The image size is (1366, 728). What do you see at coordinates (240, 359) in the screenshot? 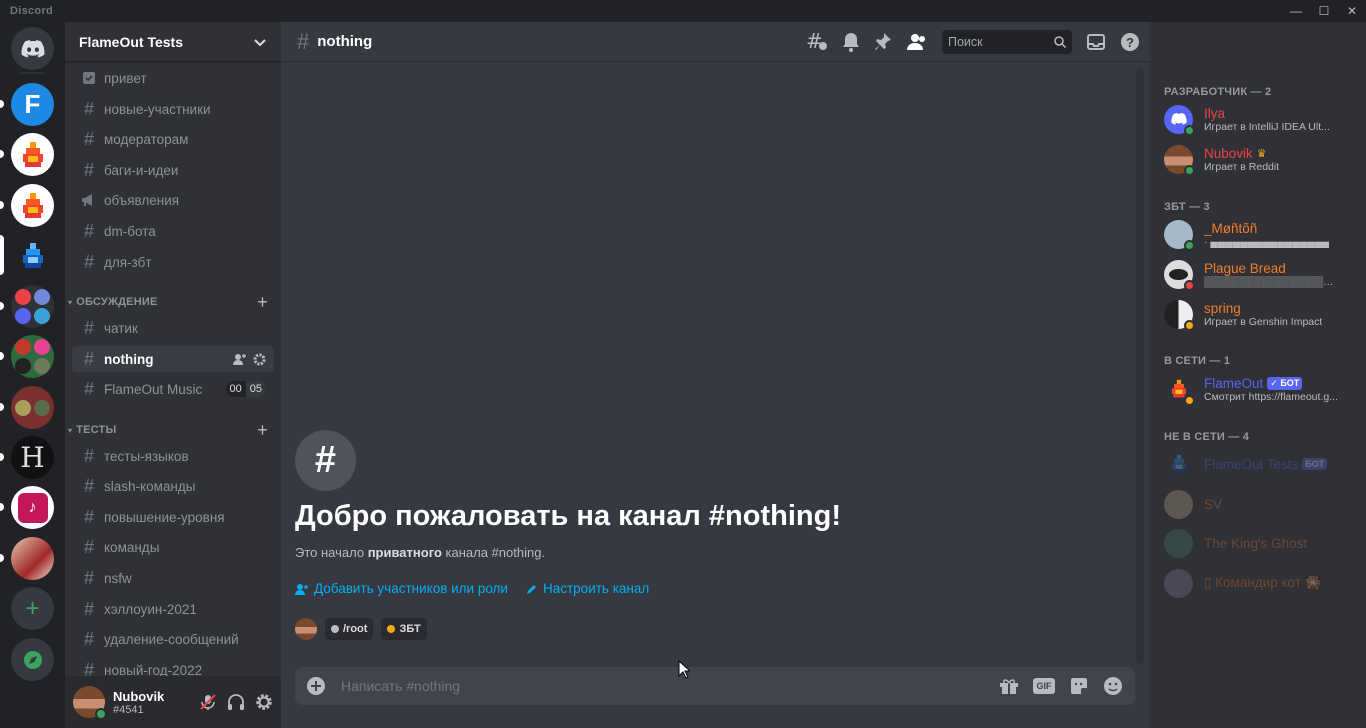
I see `invite-icon` at bounding box center [240, 359].